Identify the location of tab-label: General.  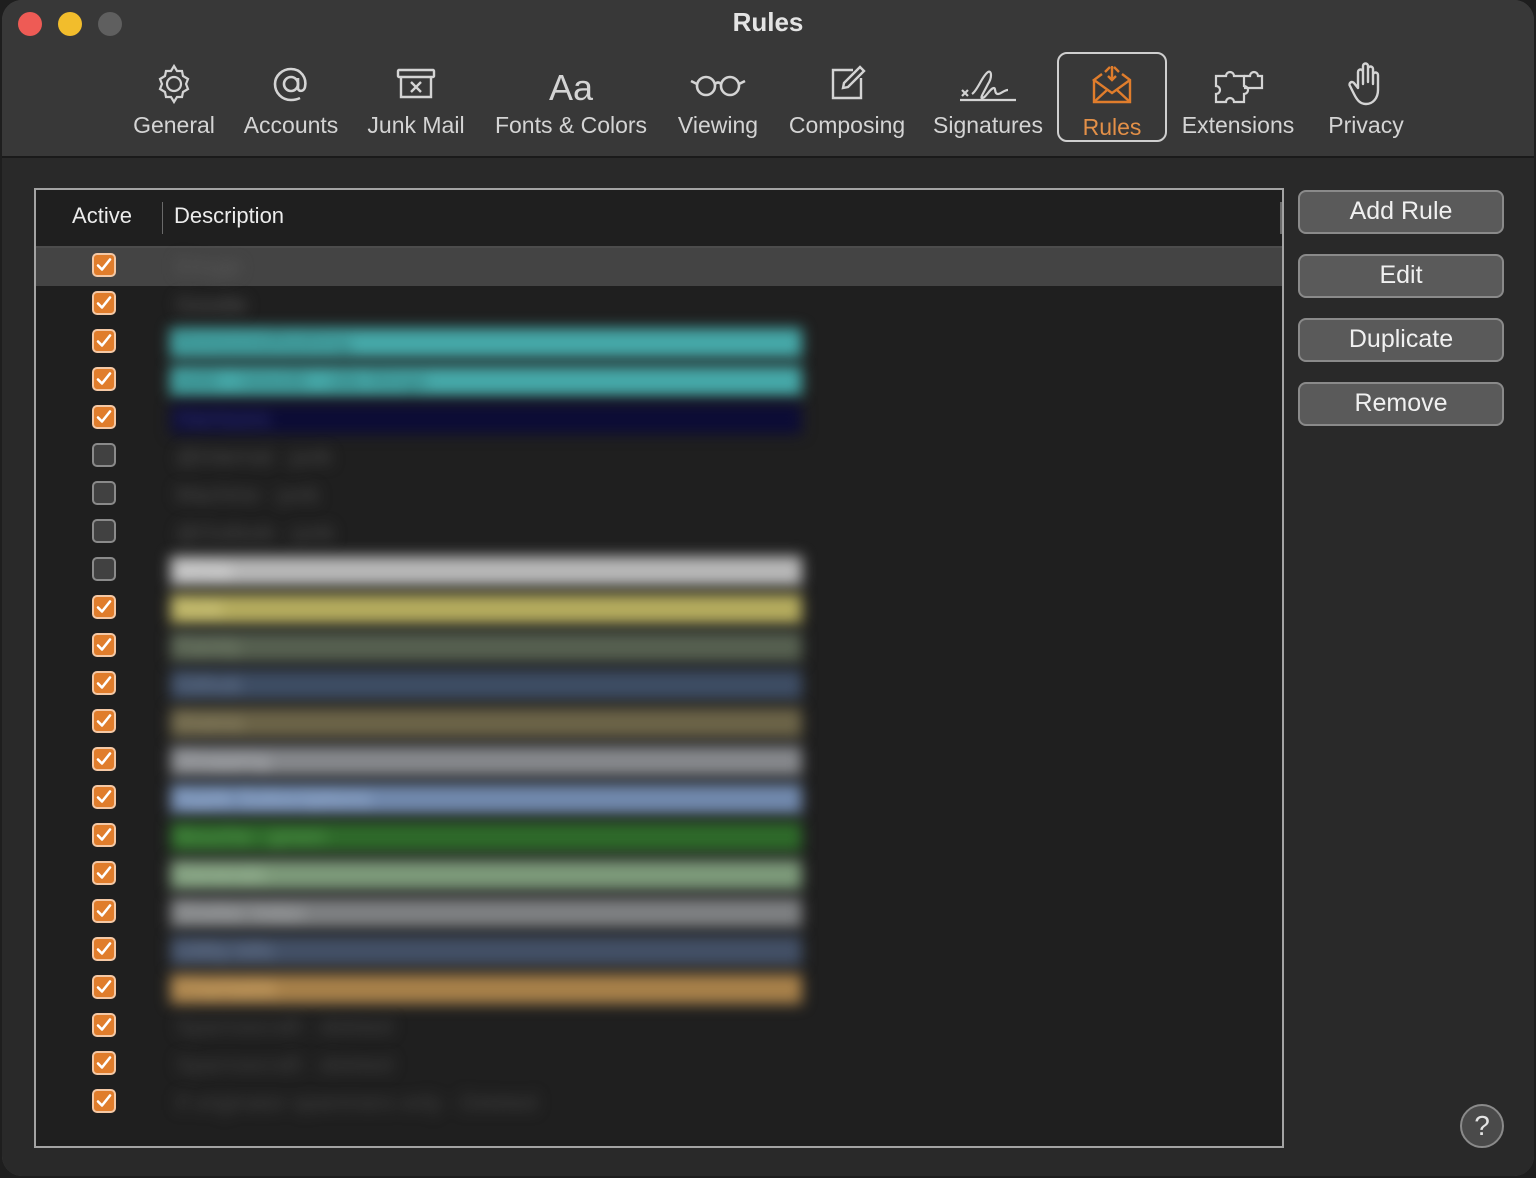
(174, 125).